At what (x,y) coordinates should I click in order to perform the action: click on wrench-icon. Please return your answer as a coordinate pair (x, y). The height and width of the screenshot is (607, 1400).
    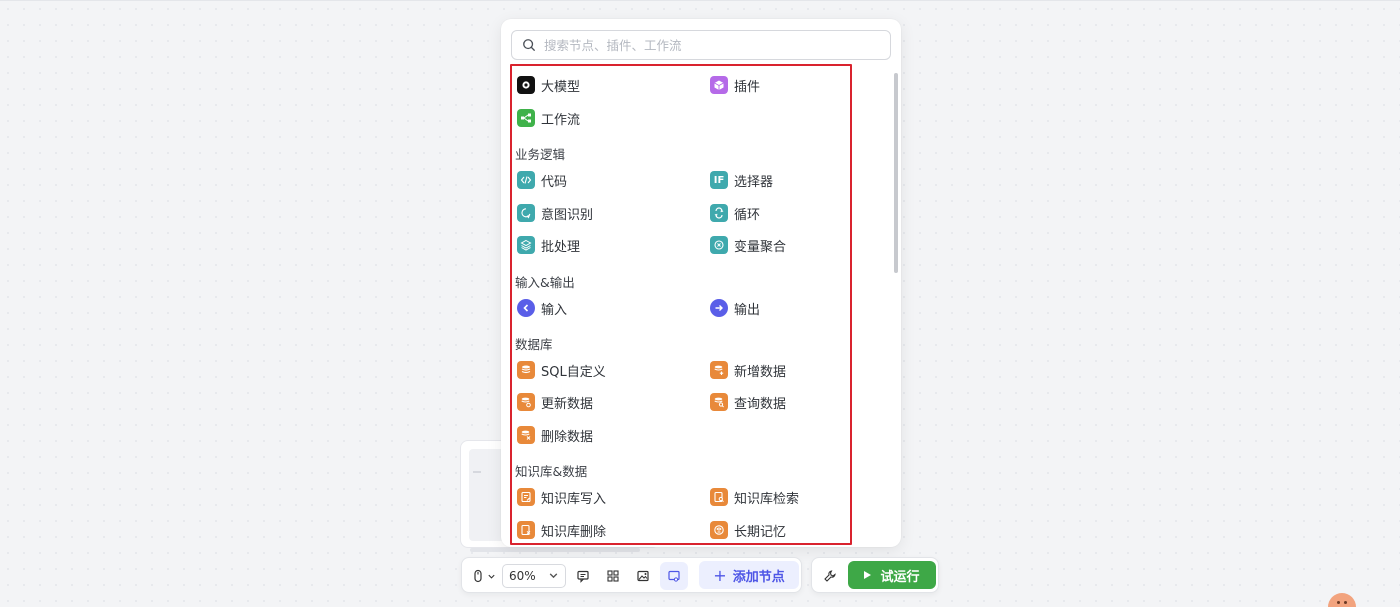
    Looking at the image, I should click on (830, 576).